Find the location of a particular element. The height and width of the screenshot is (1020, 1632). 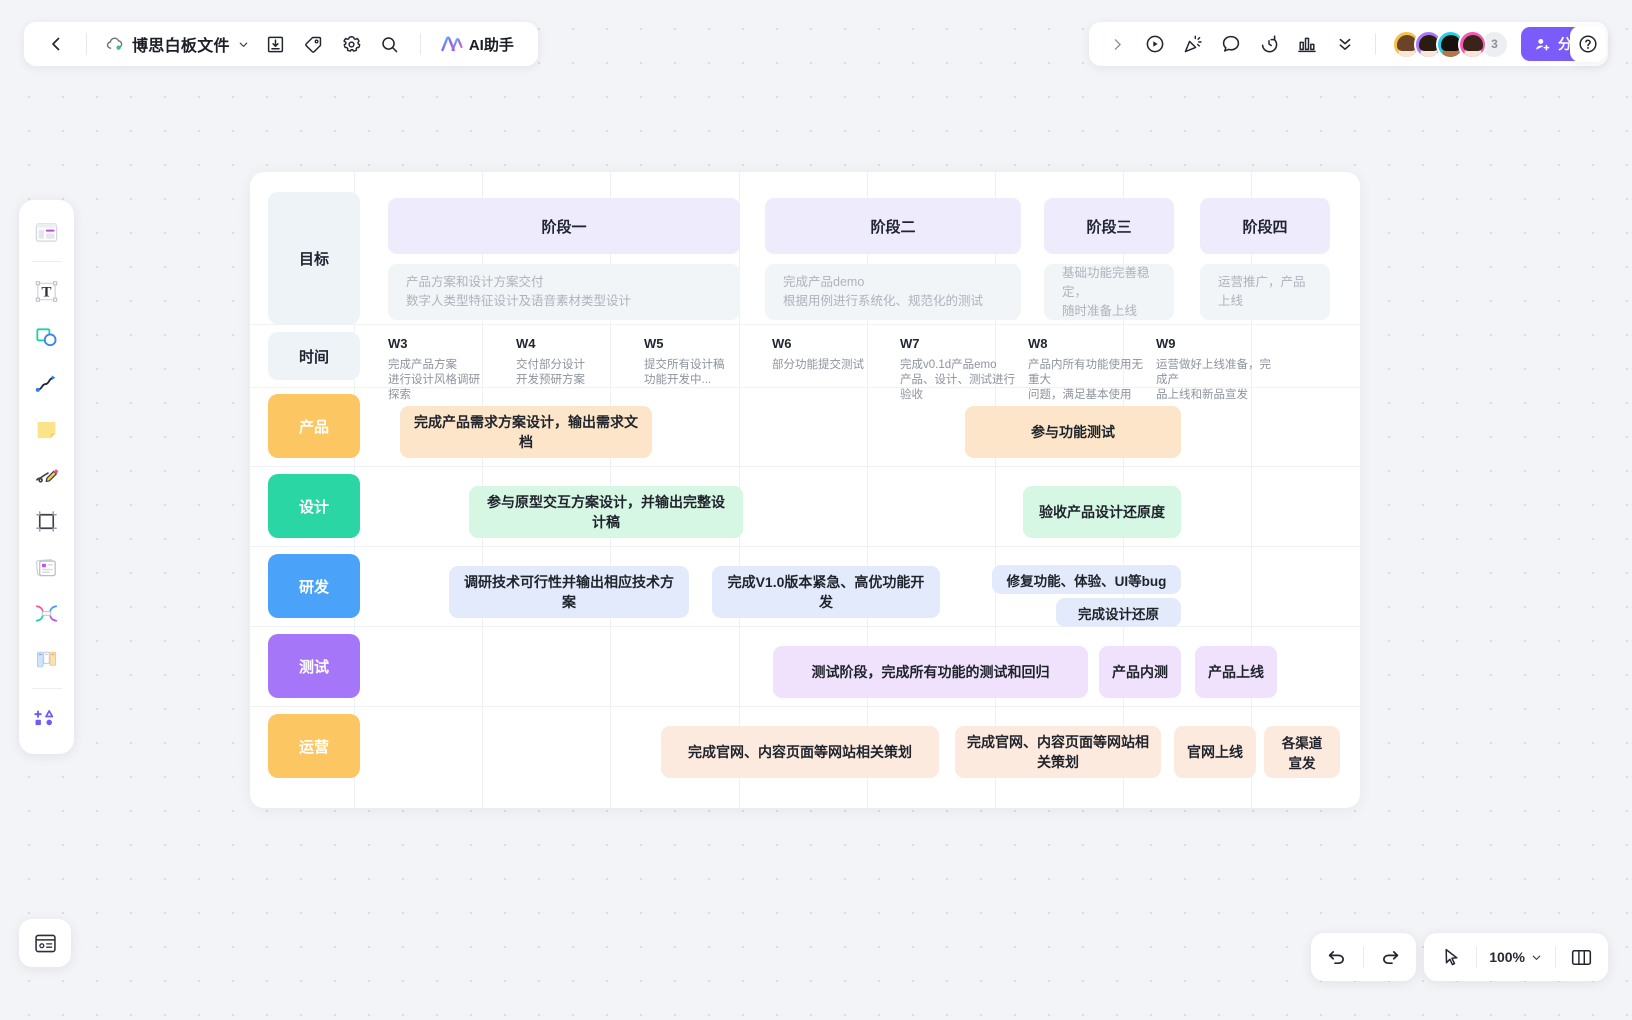

back-button is located at coordinates (56, 44).